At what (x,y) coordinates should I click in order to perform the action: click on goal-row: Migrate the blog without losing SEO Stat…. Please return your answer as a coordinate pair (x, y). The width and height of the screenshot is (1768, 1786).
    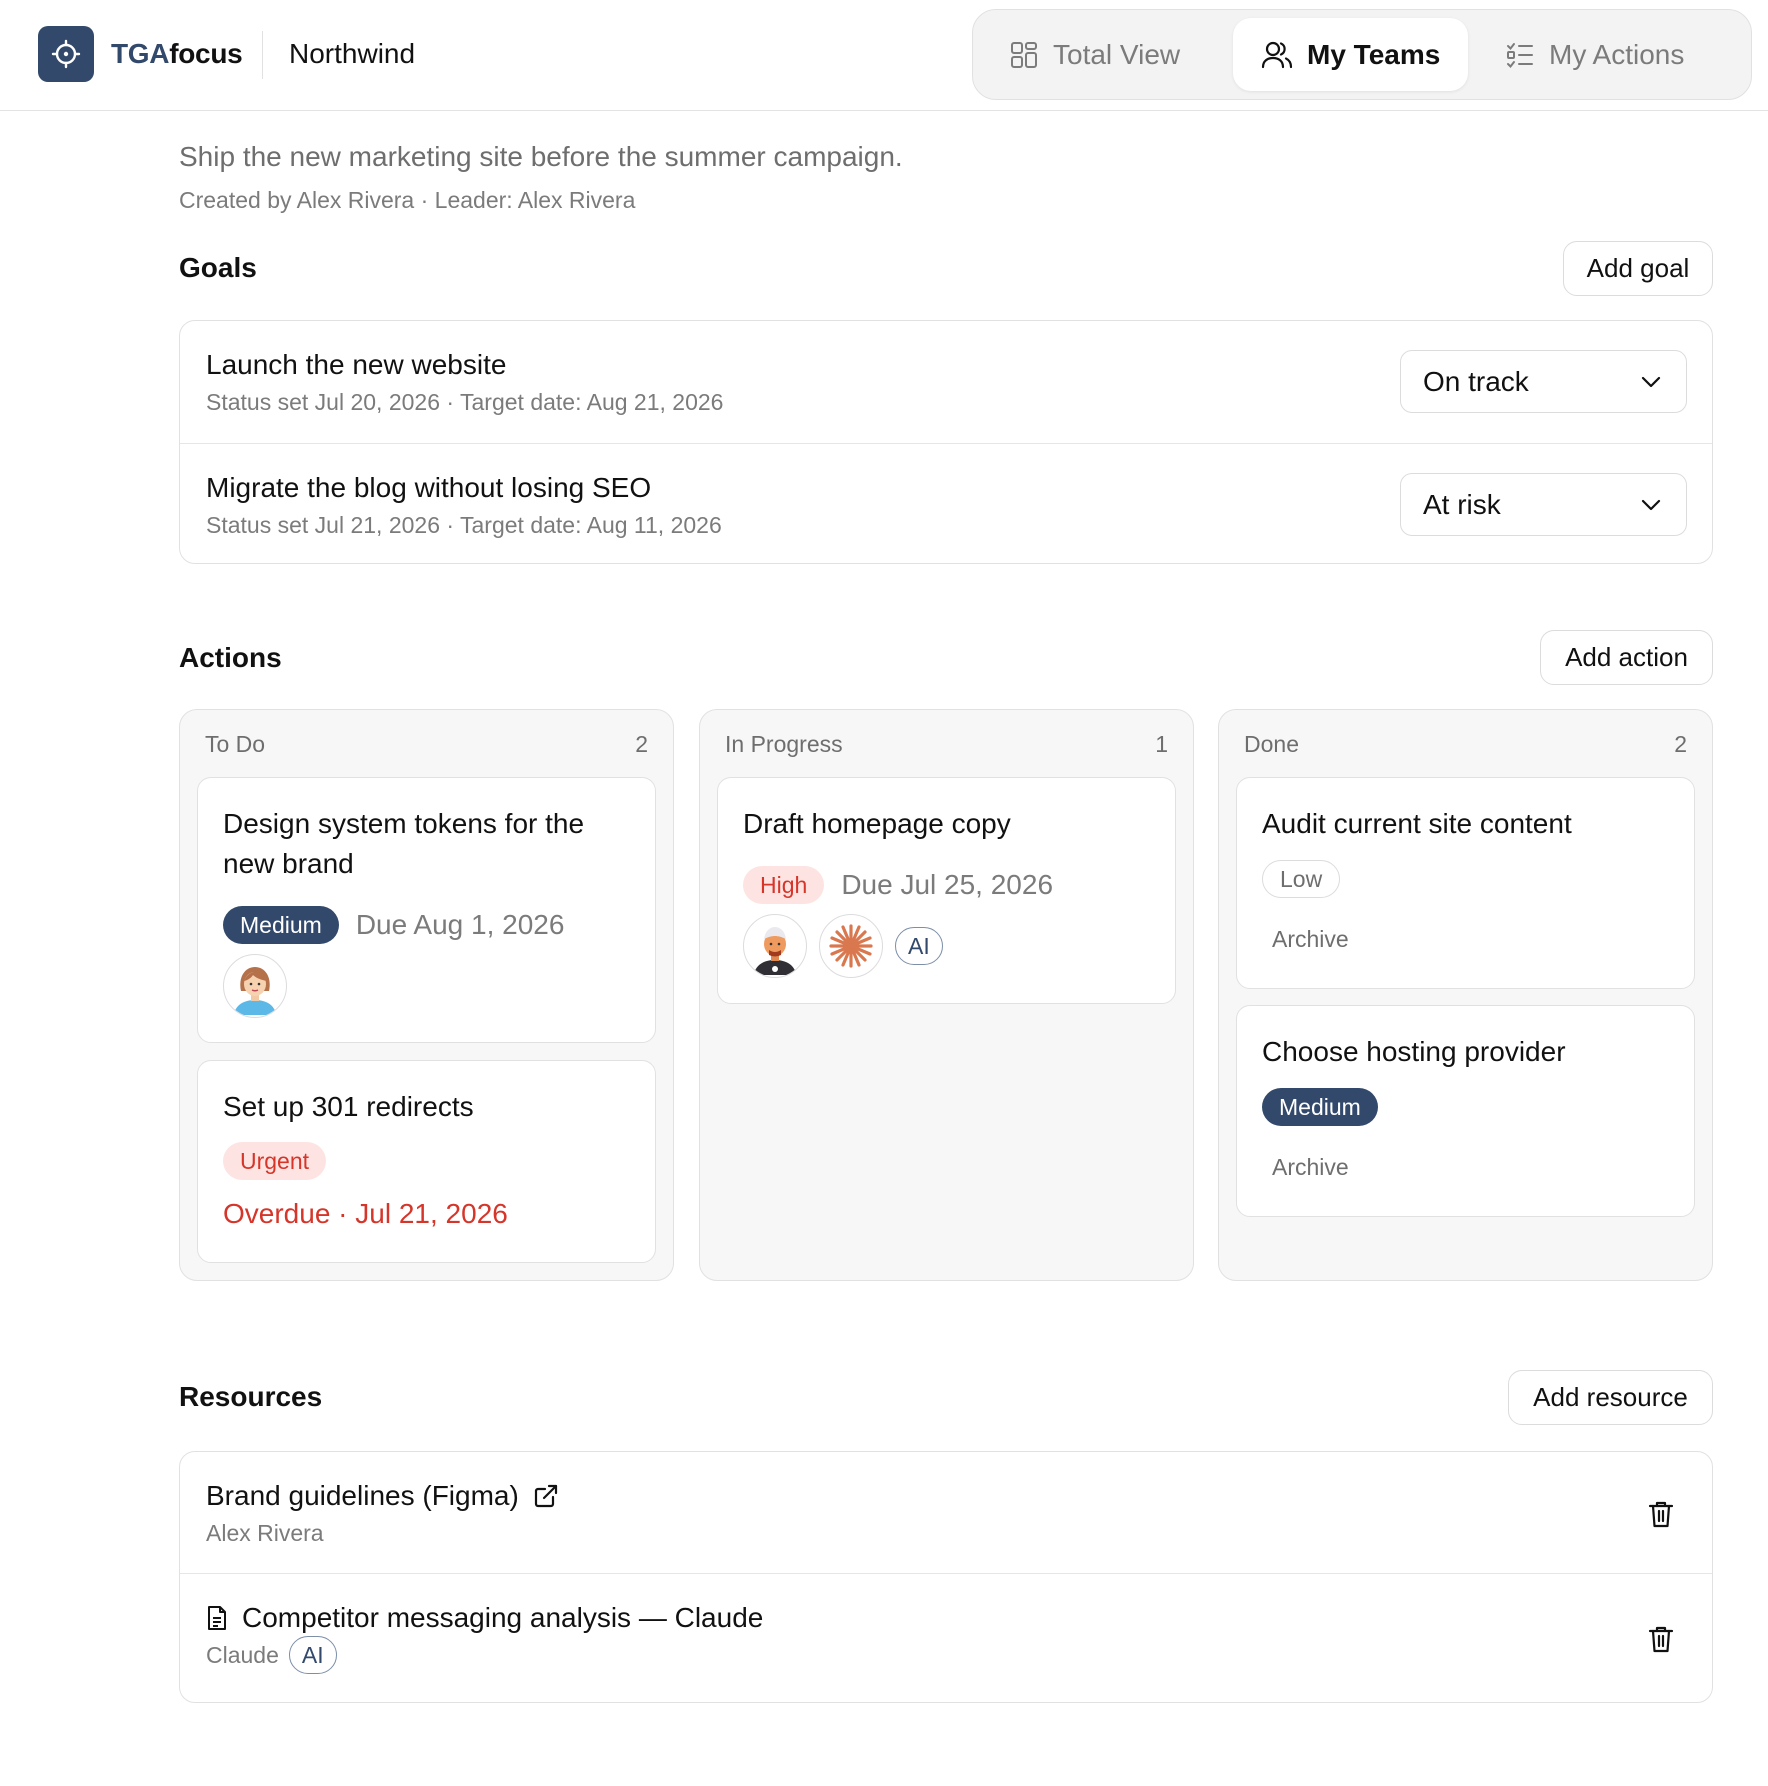
    Looking at the image, I should click on (946, 503).